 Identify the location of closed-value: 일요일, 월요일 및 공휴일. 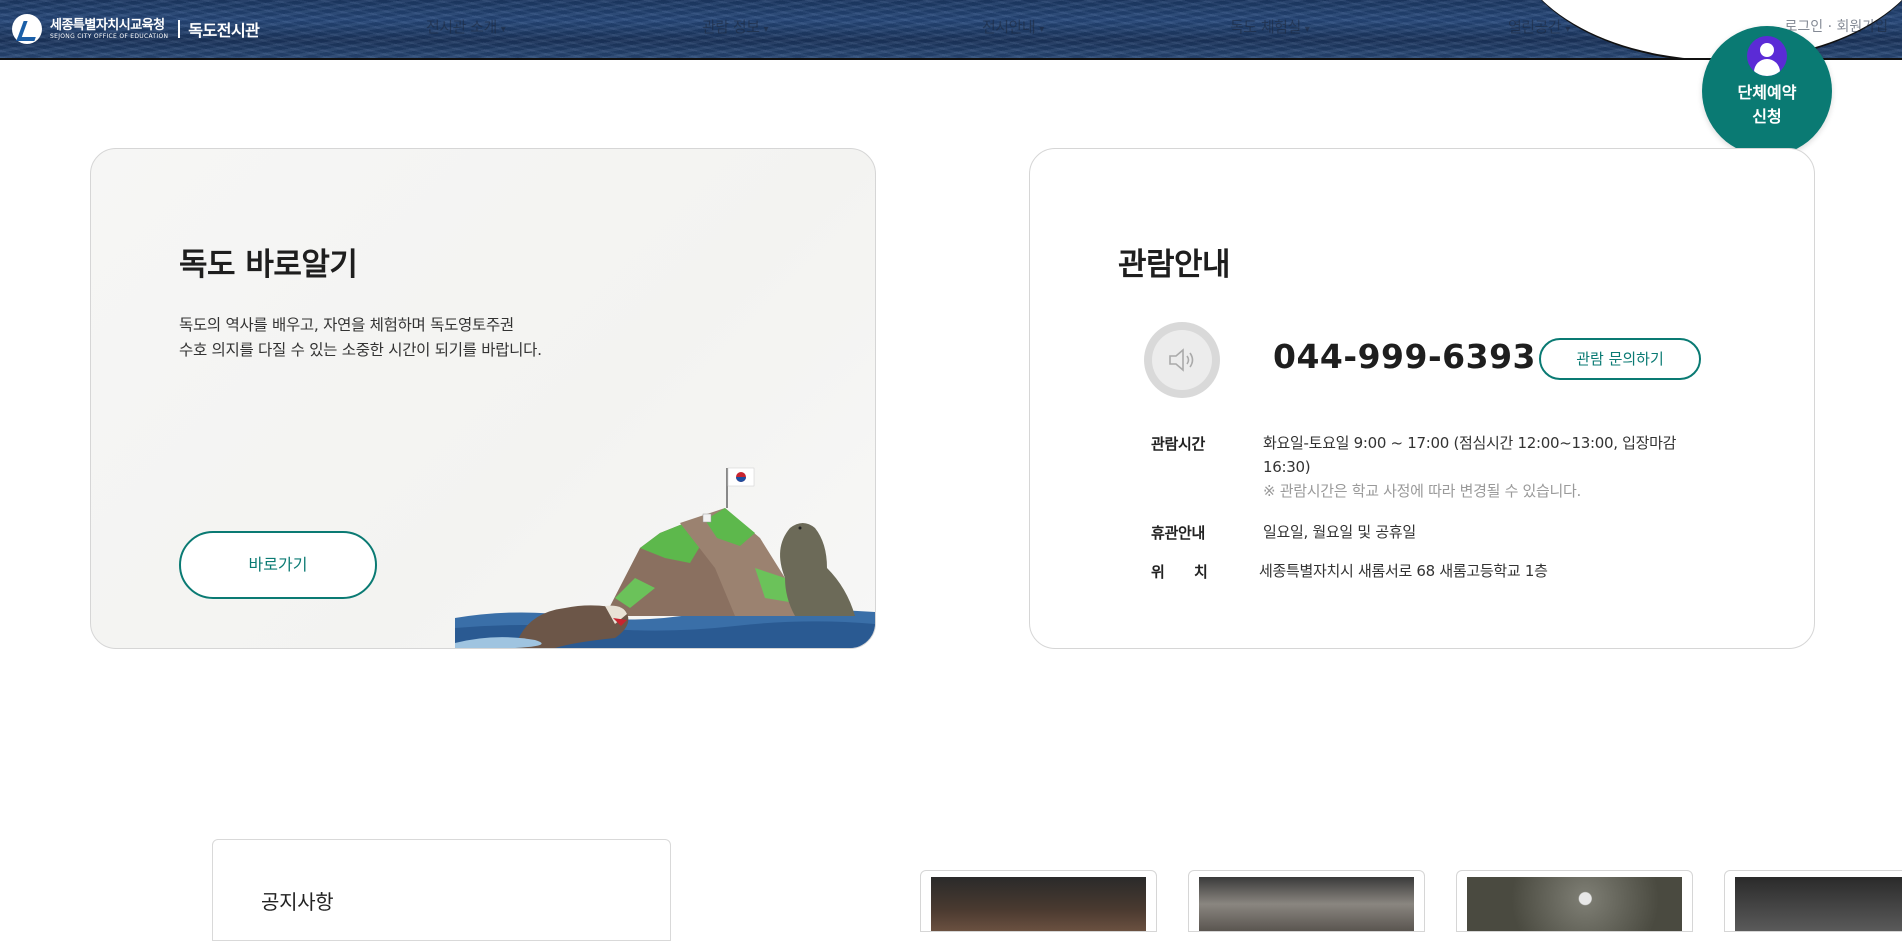
(1339, 532).